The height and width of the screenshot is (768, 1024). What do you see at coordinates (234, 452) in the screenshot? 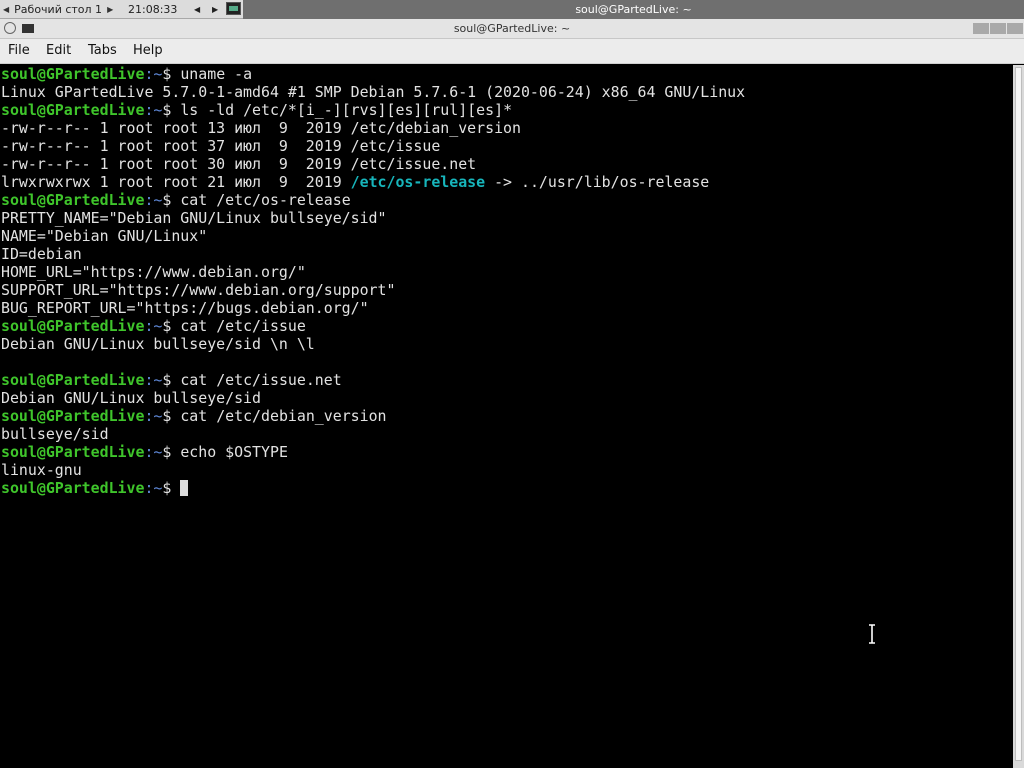
I see `command-text: echo $OSTYPE` at bounding box center [234, 452].